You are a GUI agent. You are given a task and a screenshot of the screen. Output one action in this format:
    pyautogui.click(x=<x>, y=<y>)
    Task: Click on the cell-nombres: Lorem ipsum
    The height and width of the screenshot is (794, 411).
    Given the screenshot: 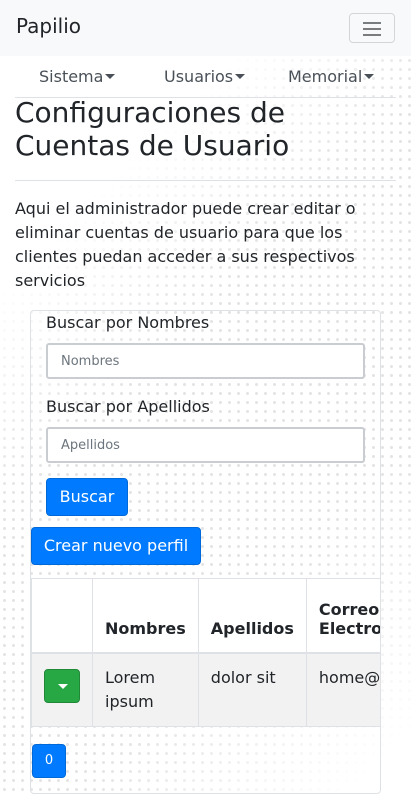 What is the action you would take?
    pyautogui.click(x=145, y=689)
    